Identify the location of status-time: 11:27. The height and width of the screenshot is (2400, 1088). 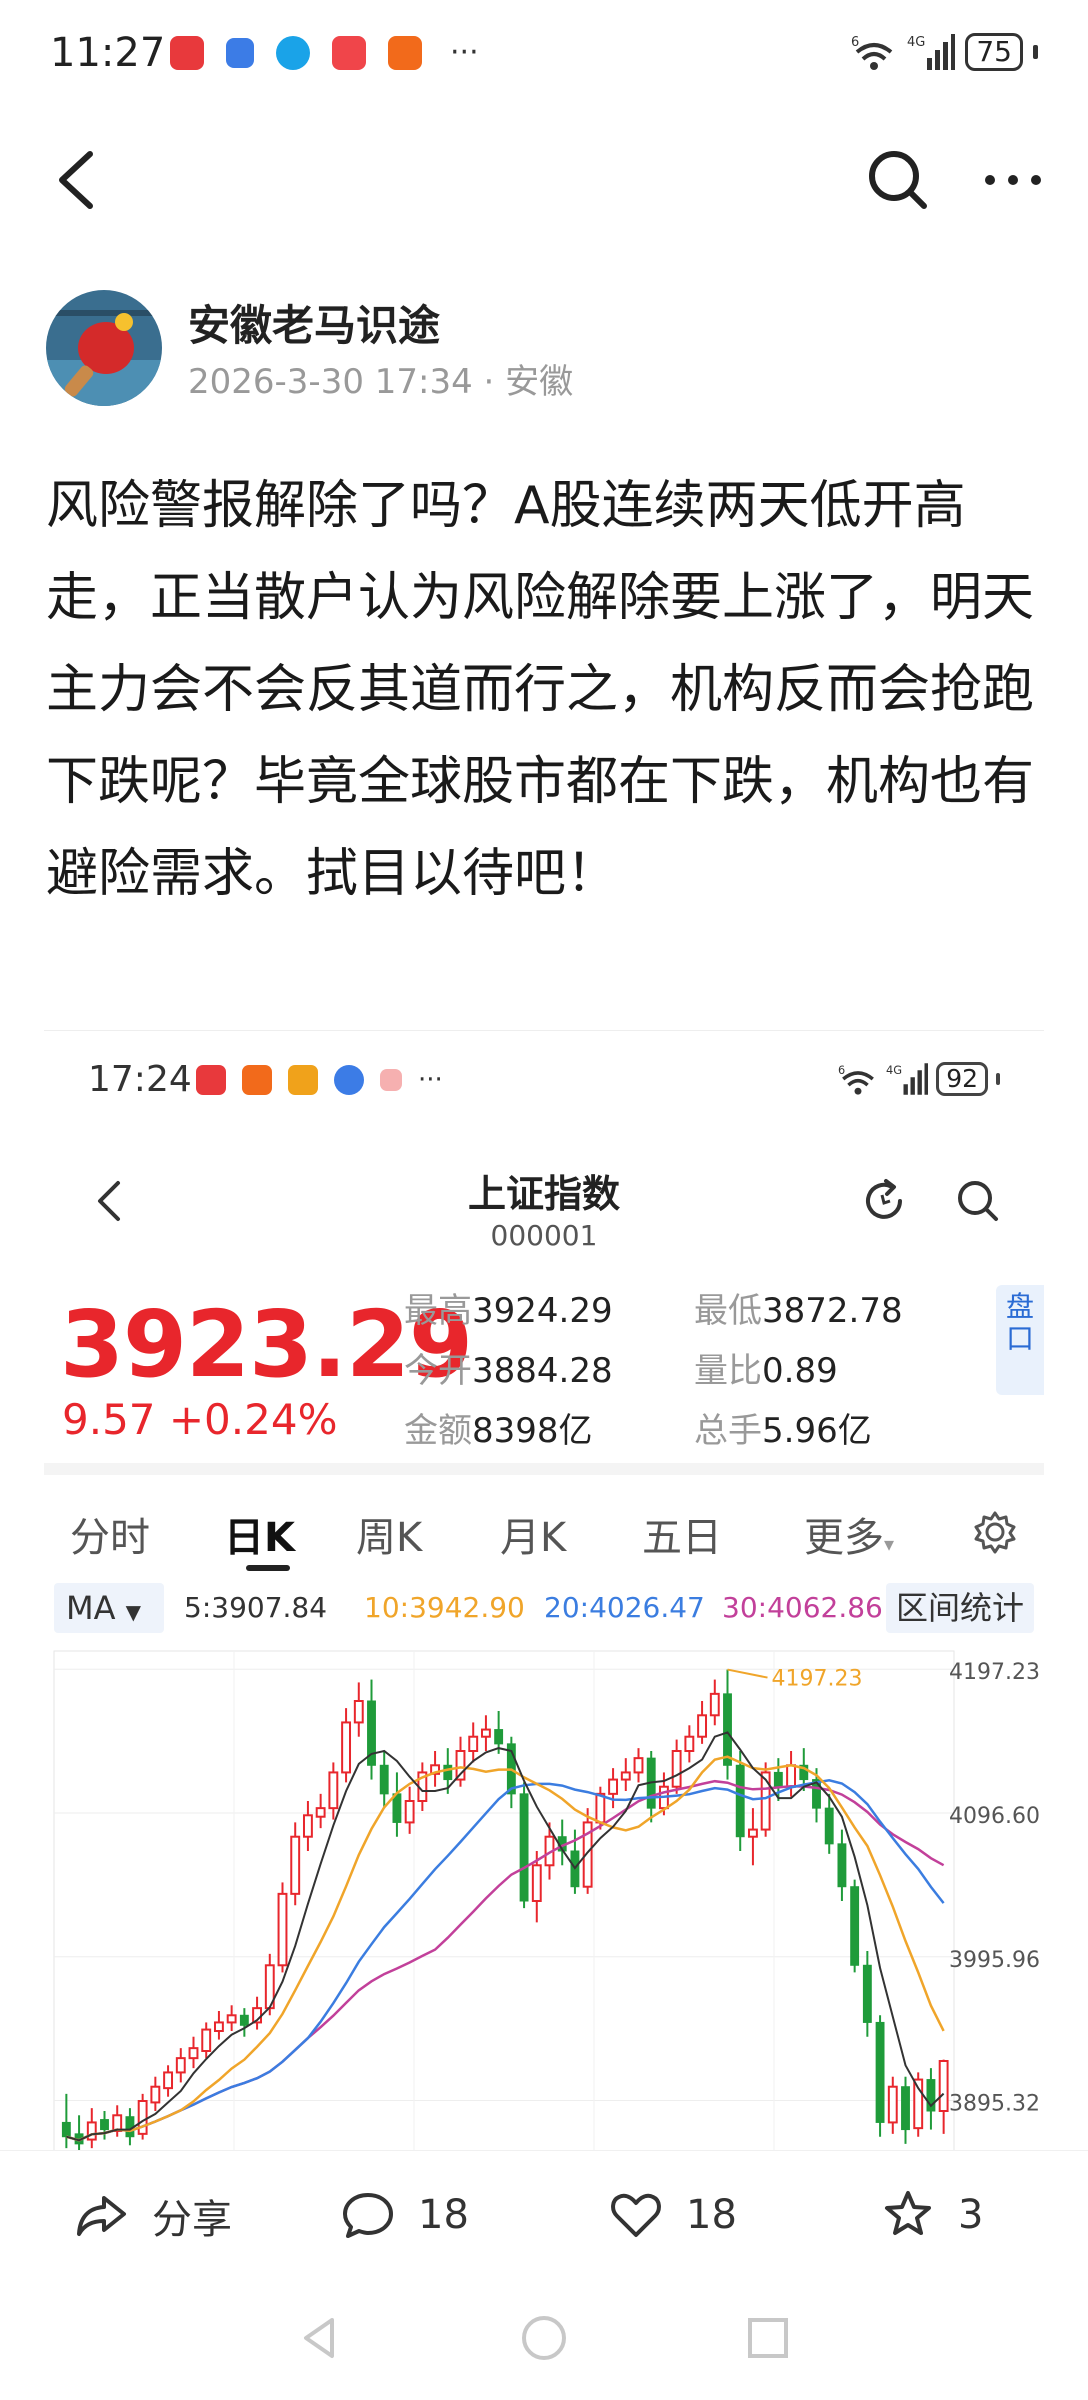
(108, 53).